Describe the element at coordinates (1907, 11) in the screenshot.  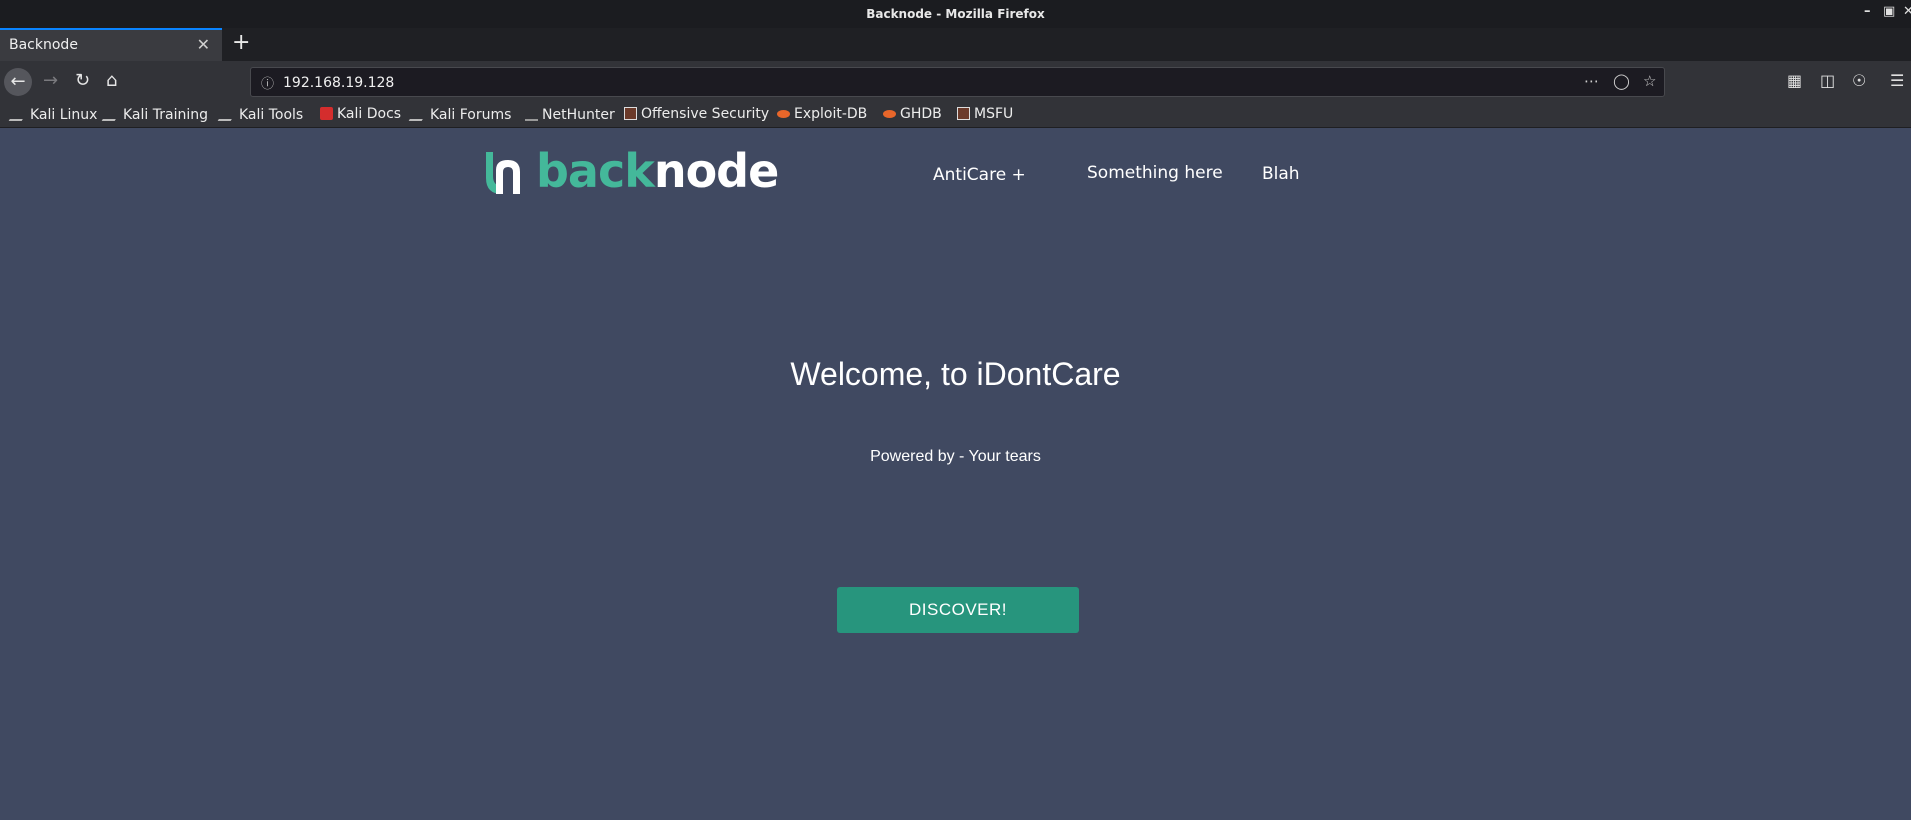
I see `close-window-icon: ✕` at that location.